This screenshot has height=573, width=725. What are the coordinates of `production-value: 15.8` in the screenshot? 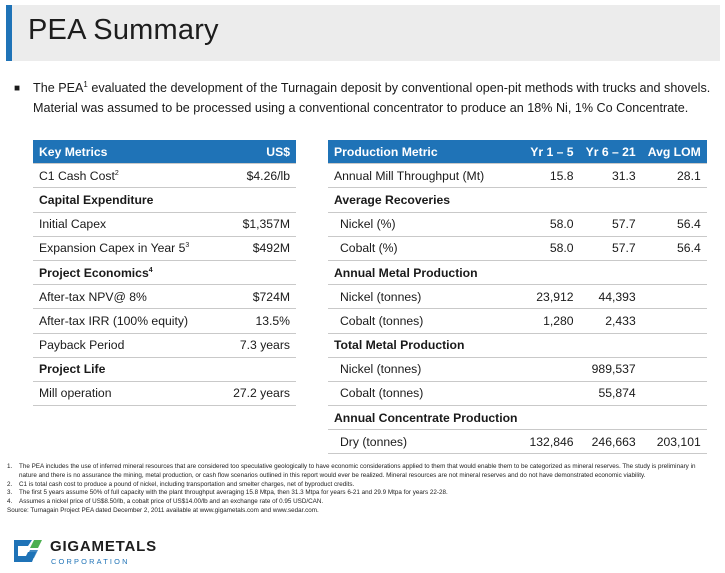 It's located at (551, 176).